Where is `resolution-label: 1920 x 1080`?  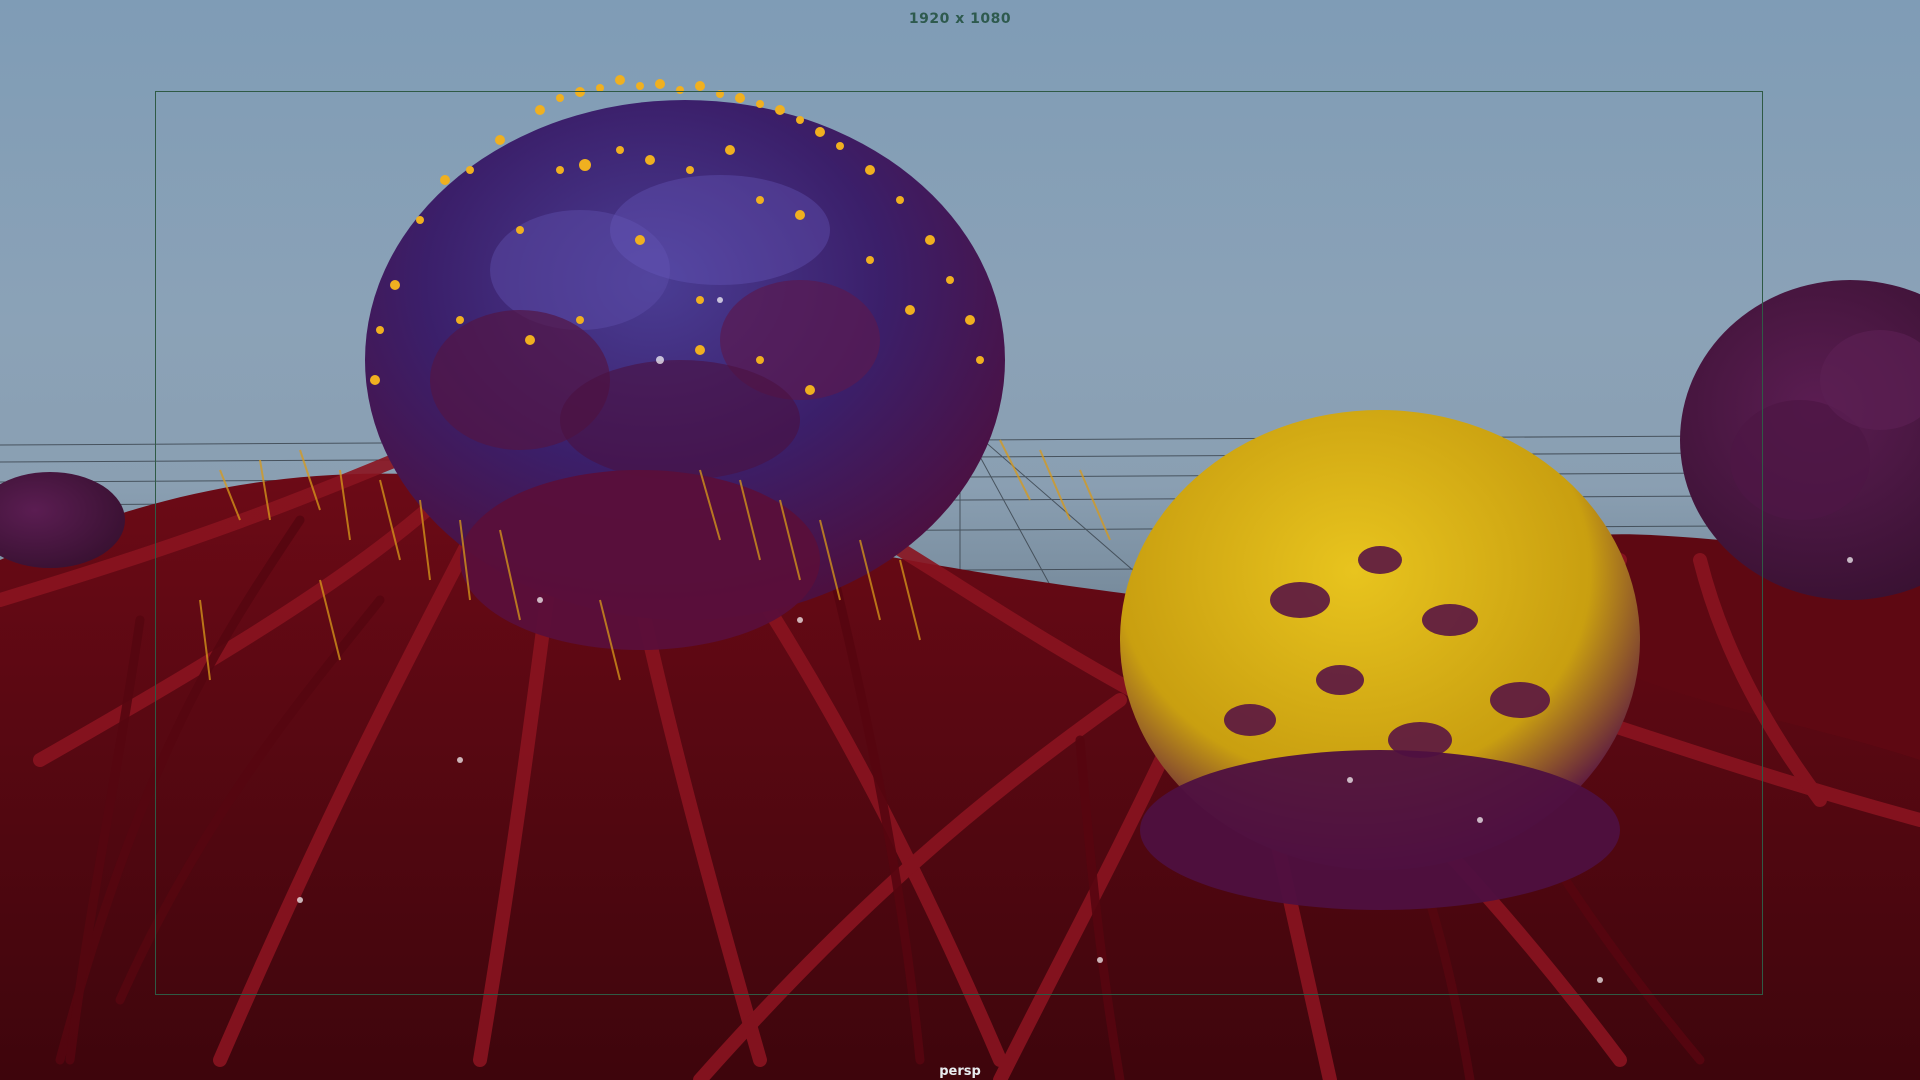 resolution-label: 1920 x 1080 is located at coordinates (960, 19).